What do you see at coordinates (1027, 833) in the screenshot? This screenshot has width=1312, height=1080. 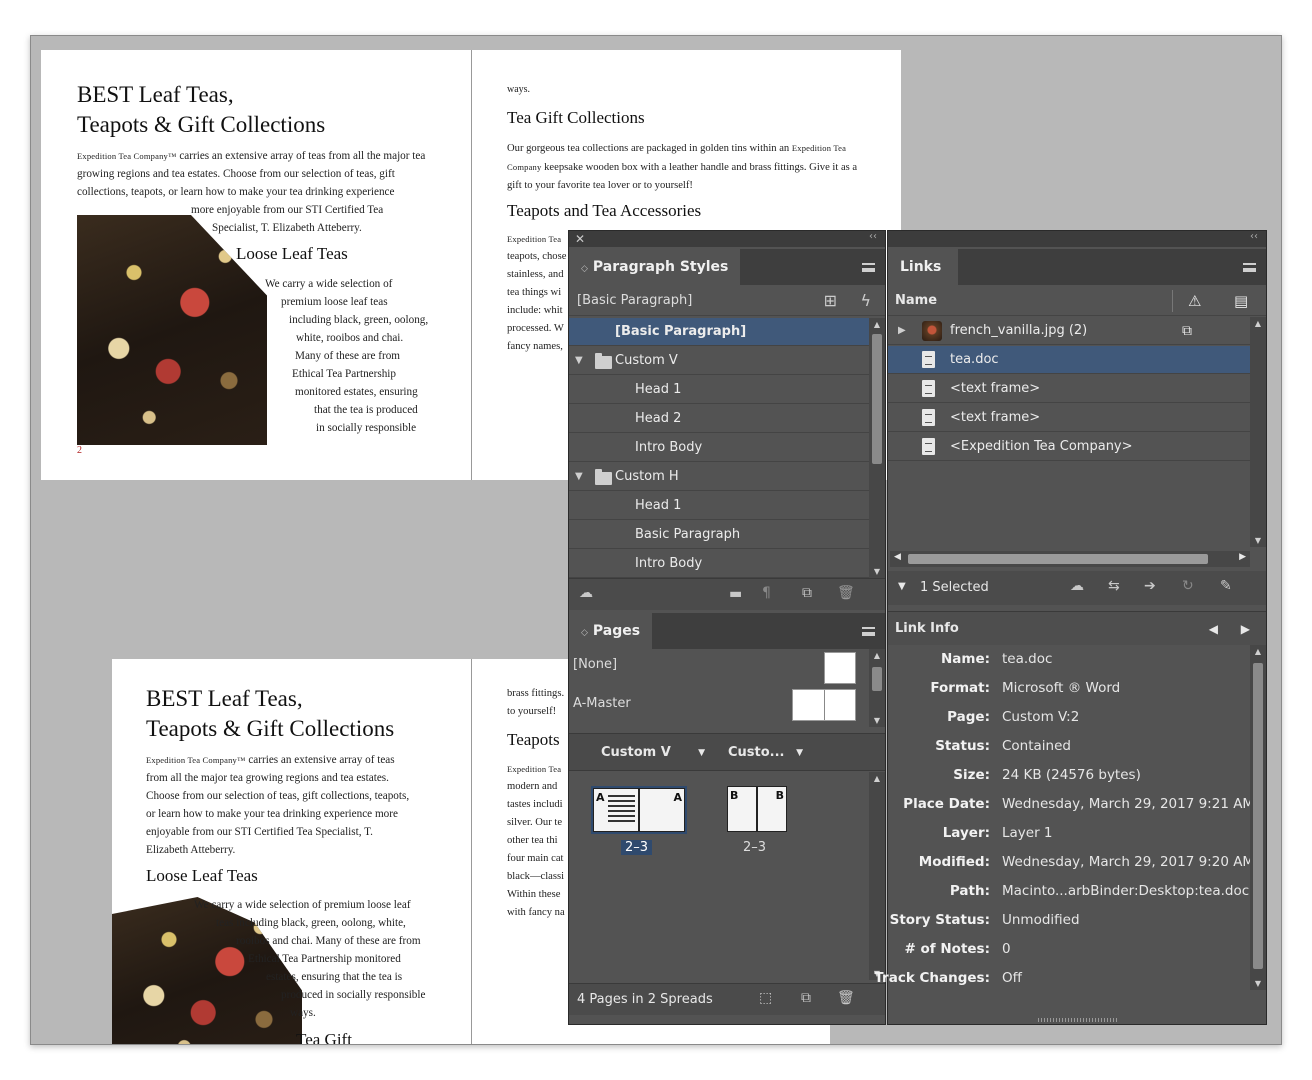 I see `info-value: Layer 1` at bounding box center [1027, 833].